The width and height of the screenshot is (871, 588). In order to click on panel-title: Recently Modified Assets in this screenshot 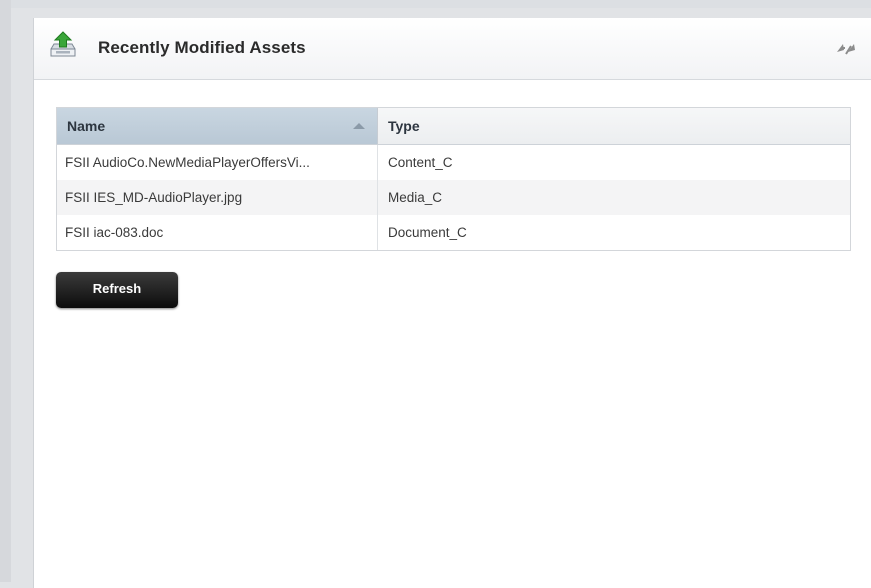, I will do `click(202, 47)`.